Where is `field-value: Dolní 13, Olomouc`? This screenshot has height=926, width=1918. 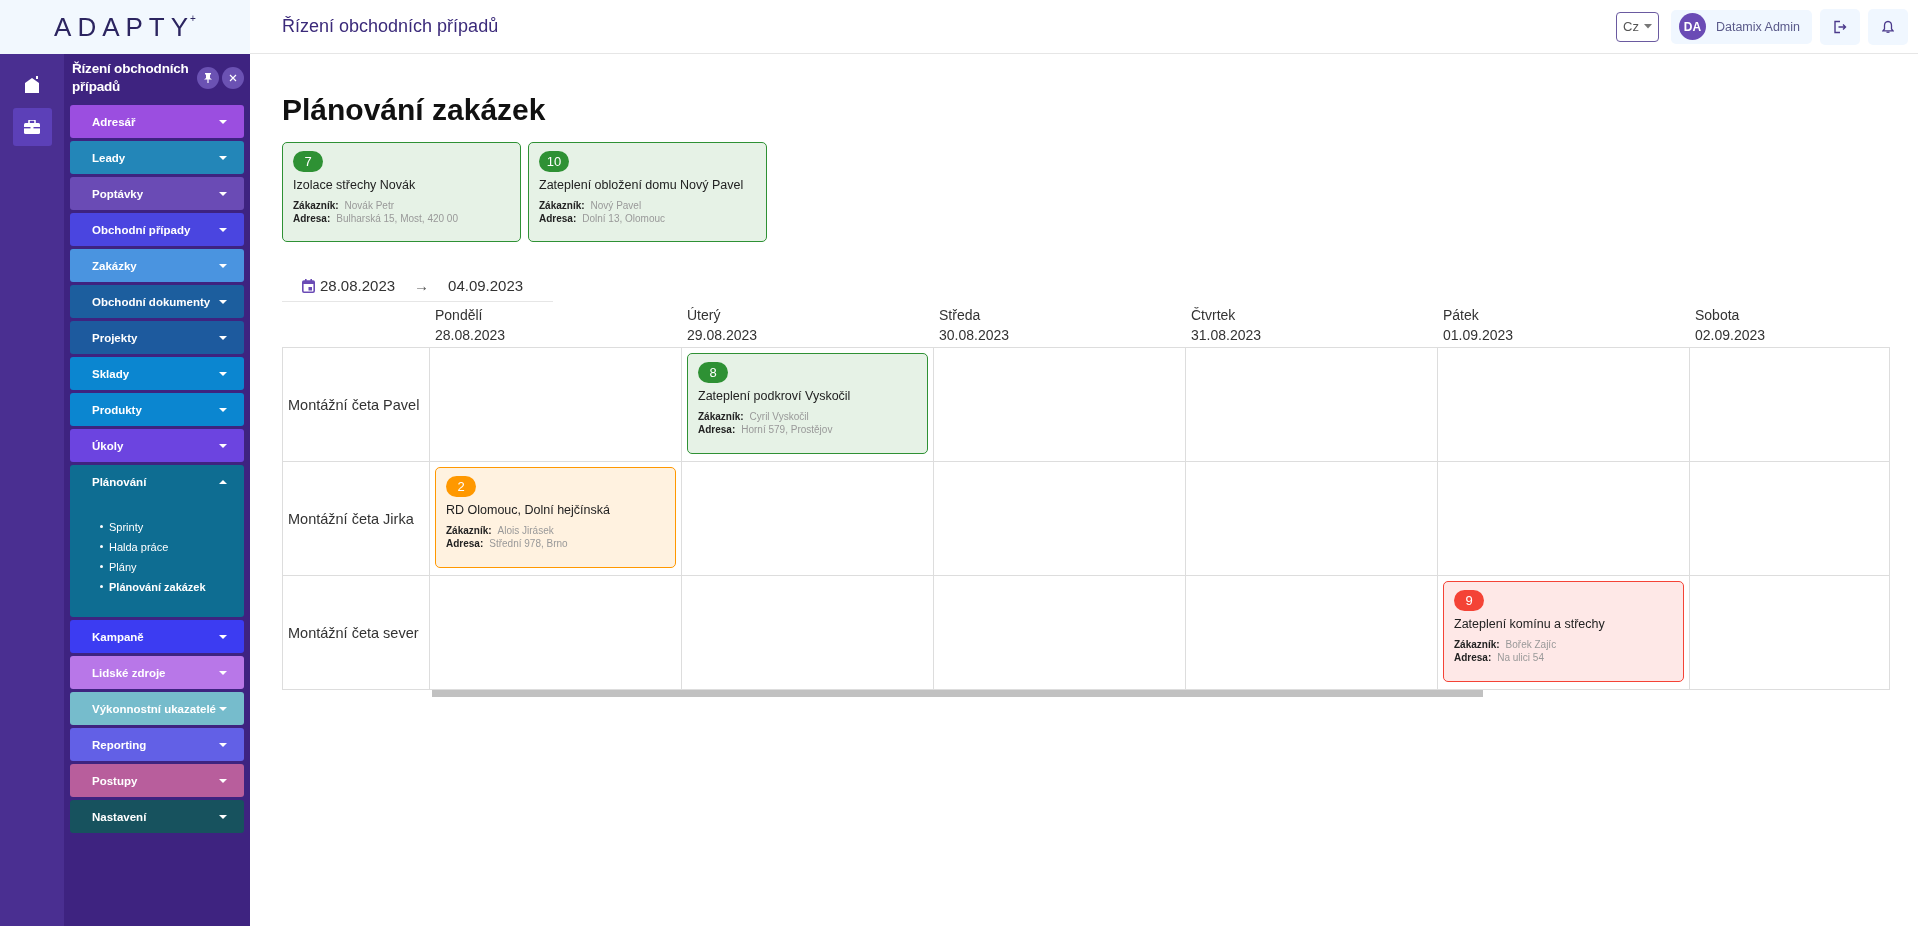
field-value: Dolní 13, Olomouc is located at coordinates (624, 218).